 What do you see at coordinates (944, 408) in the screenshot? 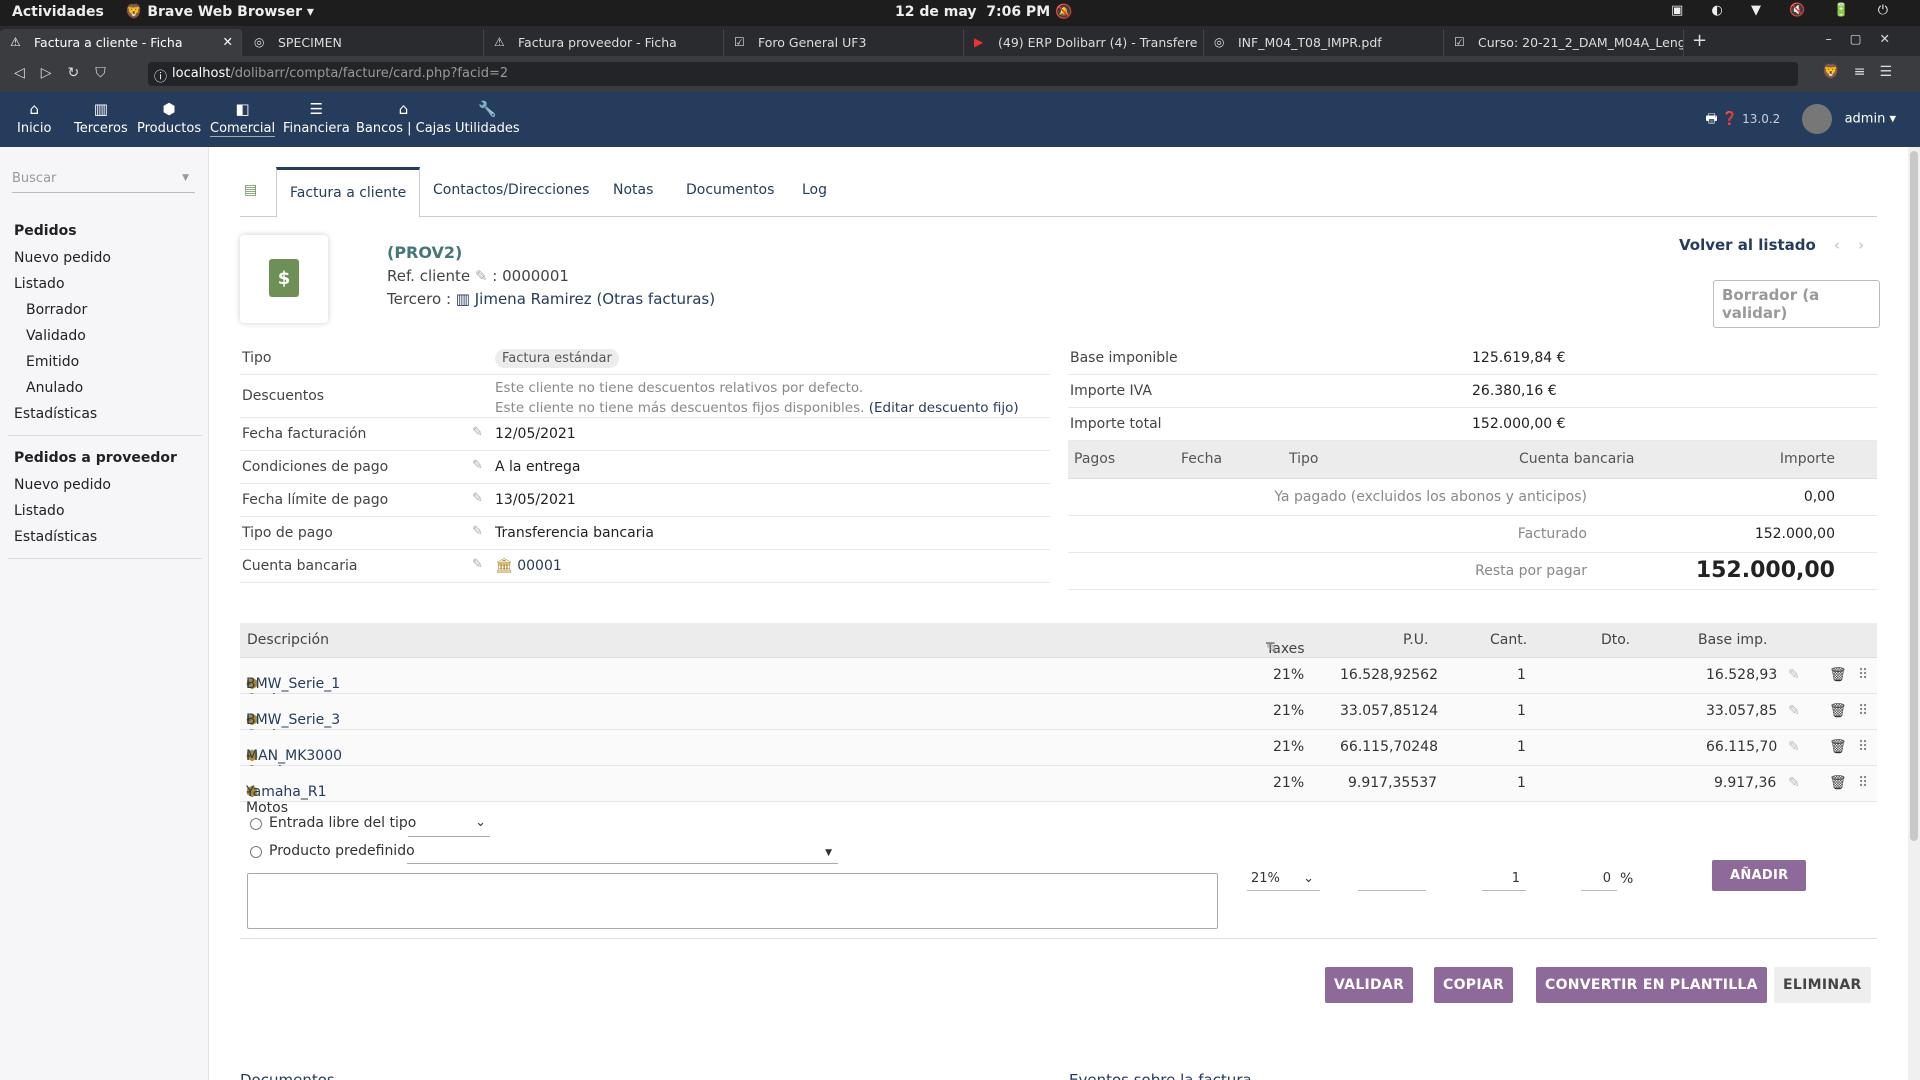
I see `editar-descuento-link: (Editar descuento fijo)` at bounding box center [944, 408].